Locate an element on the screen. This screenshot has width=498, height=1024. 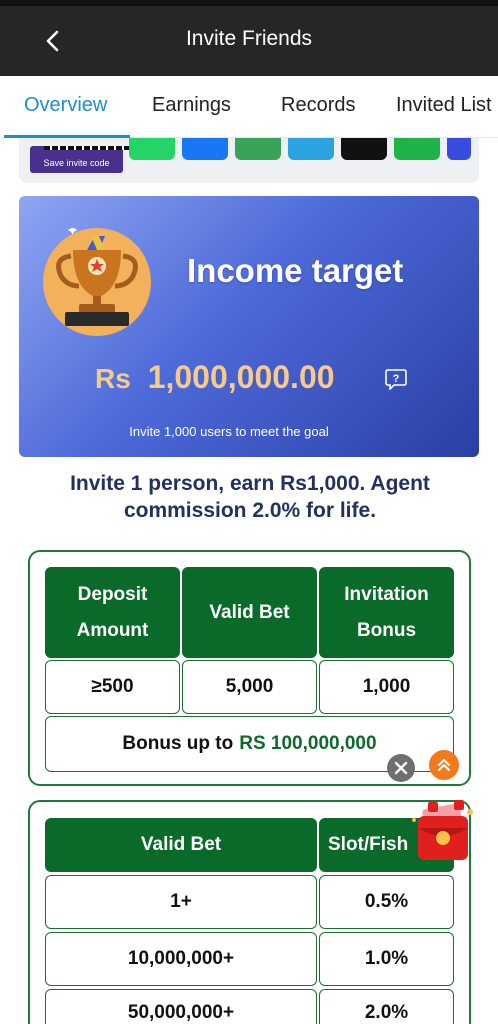
header-deposit-amount: Deposit Amount is located at coordinates (112, 612).